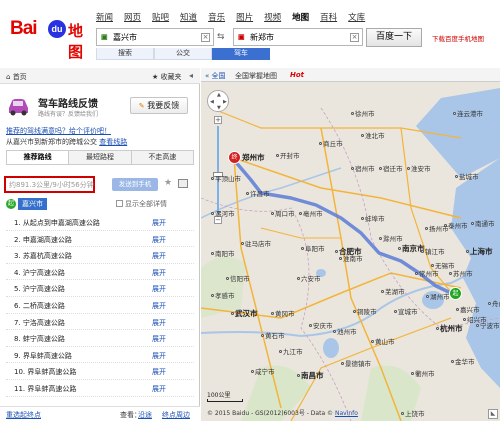 Image resolution: width=500 pixels, height=421 pixels. Describe the element at coordinates (23, 415) in the screenshot. I see `reselect-endpoints-link: 重选起终点` at that location.